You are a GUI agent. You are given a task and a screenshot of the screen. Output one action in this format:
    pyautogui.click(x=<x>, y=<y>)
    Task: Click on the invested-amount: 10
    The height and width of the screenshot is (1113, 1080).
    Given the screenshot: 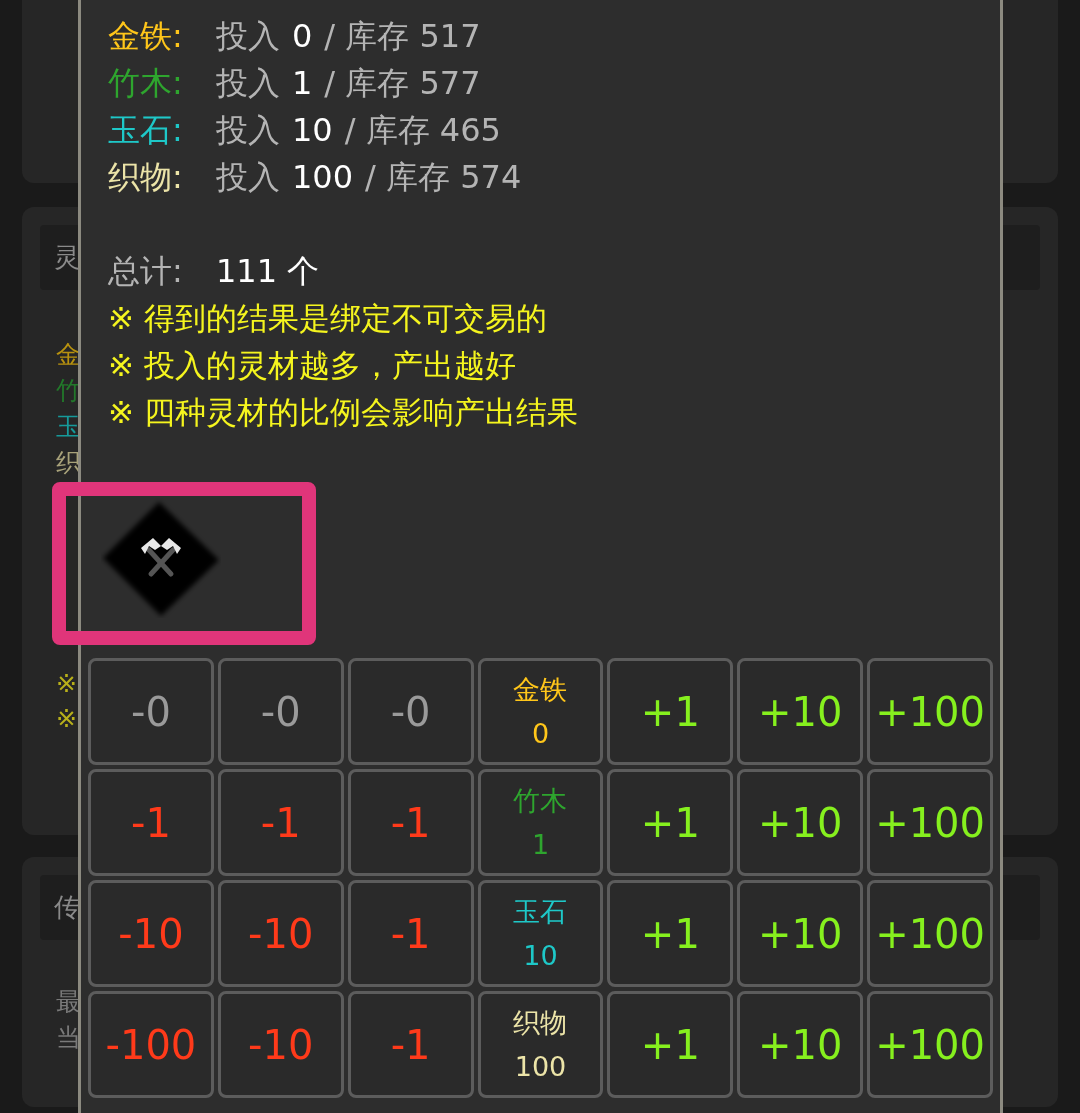 What is the action you would take?
    pyautogui.click(x=312, y=130)
    